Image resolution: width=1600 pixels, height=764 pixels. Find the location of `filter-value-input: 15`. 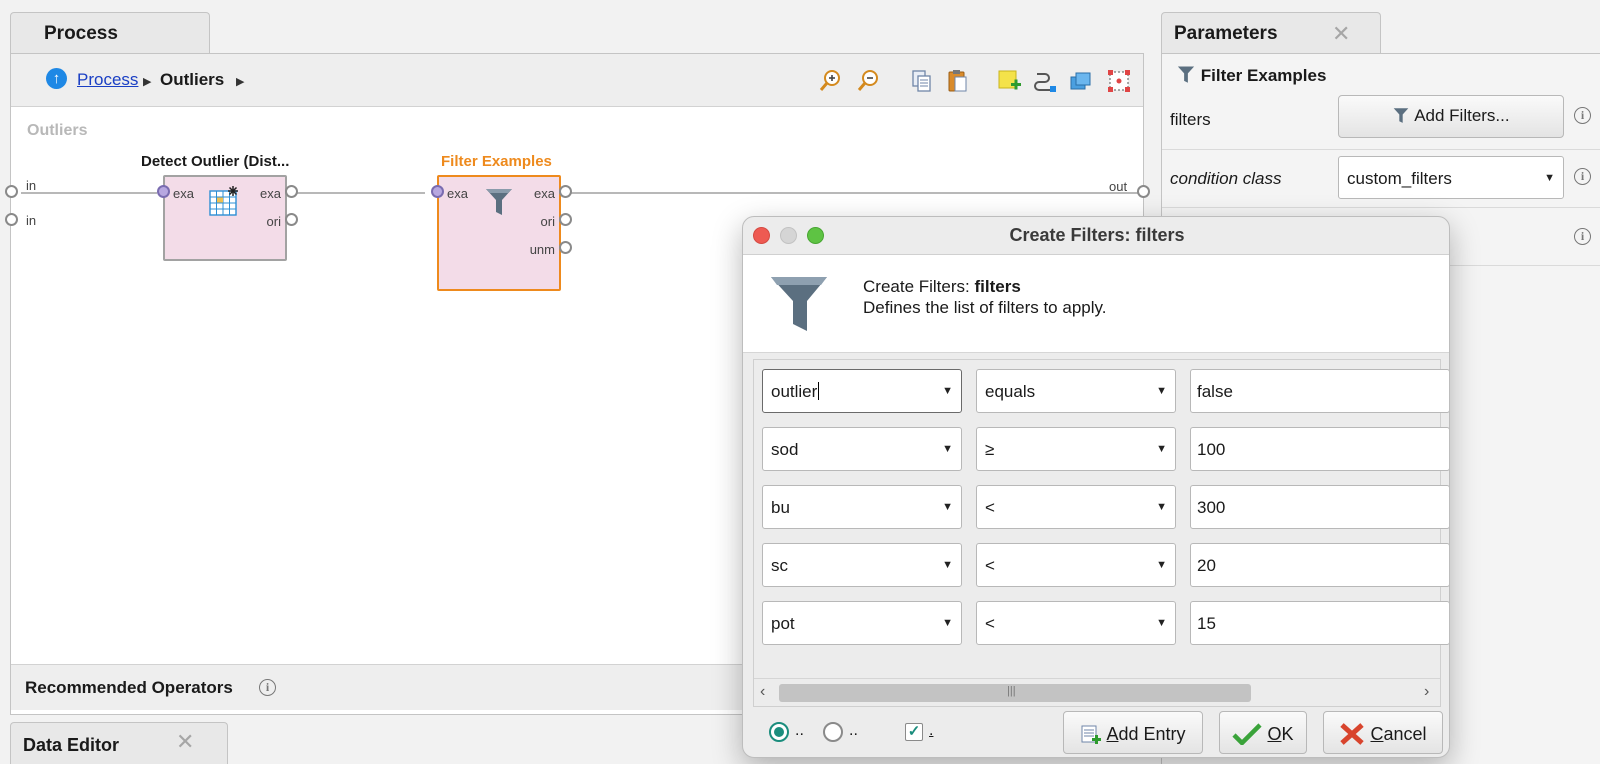

filter-value-input: 15 is located at coordinates (1319, 623).